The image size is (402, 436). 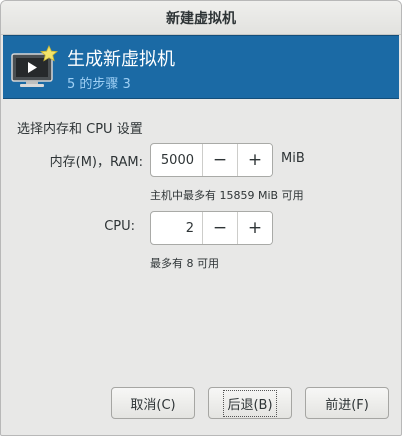 I want to click on cpu-decrement-button: −, so click(x=219, y=228).